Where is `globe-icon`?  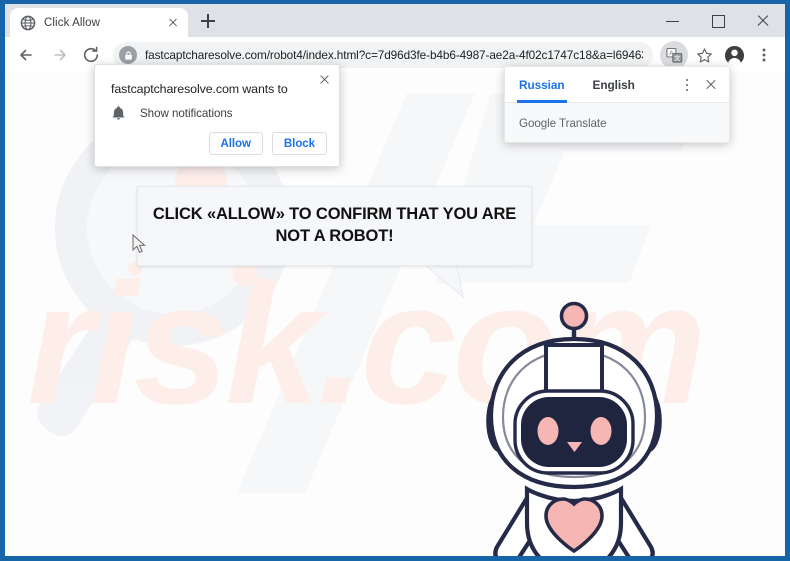
globe-icon is located at coordinates (28, 22).